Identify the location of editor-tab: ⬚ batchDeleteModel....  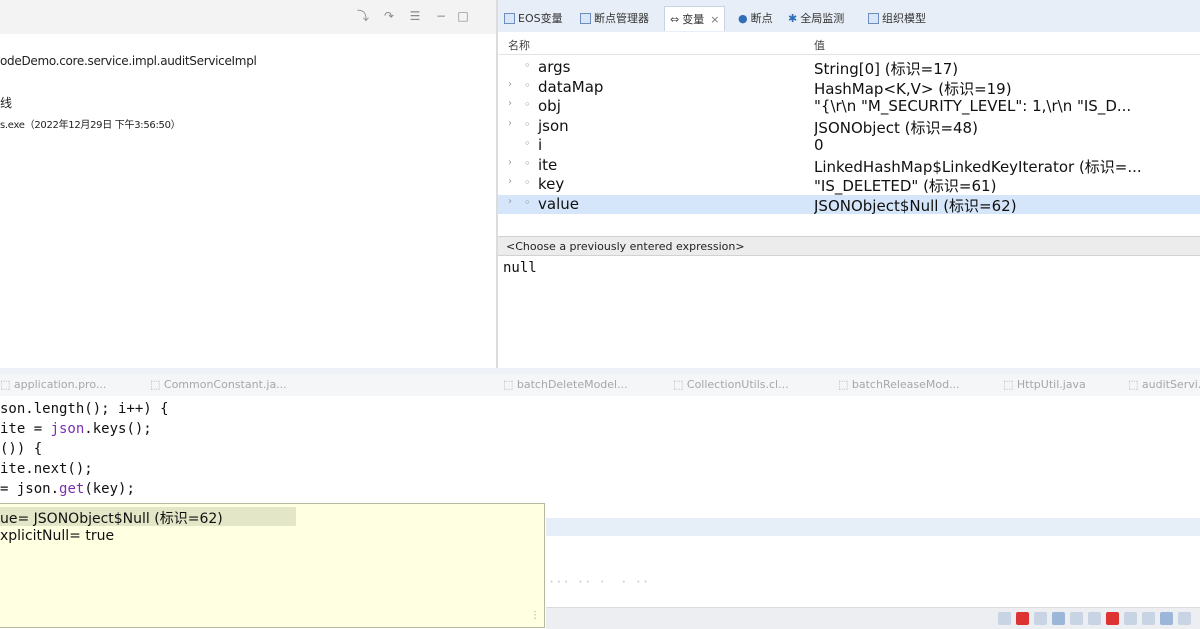
(565, 384).